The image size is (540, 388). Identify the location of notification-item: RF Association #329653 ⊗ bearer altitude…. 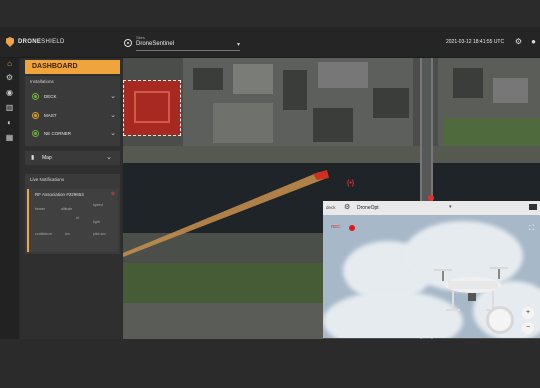
(72, 220).